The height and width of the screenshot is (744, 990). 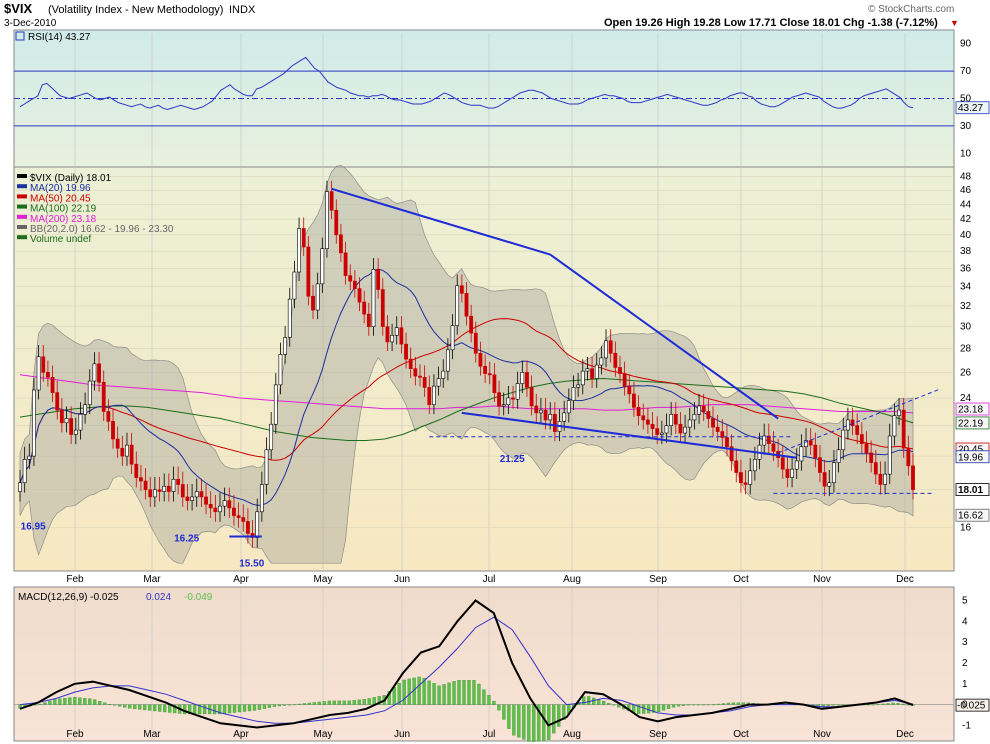 What do you see at coordinates (741, 579) in the screenshot?
I see `x-tick-label: Oct` at bounding box center [741, 579].